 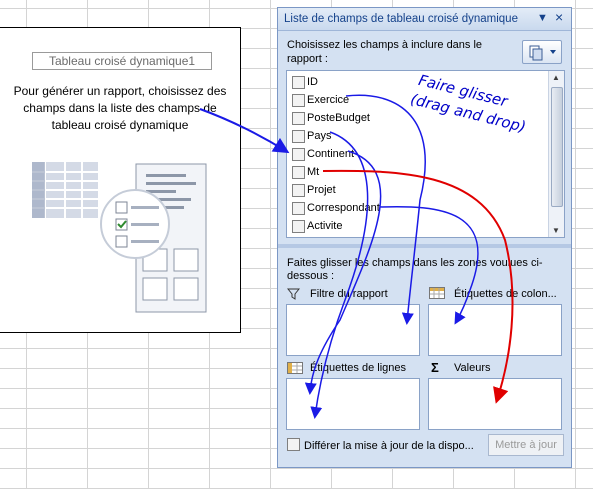 What do you see at coordinates (429, 265) in the screenshot?
I see `arrow-correspondant-to-columns` at bounding box center [429, 265].